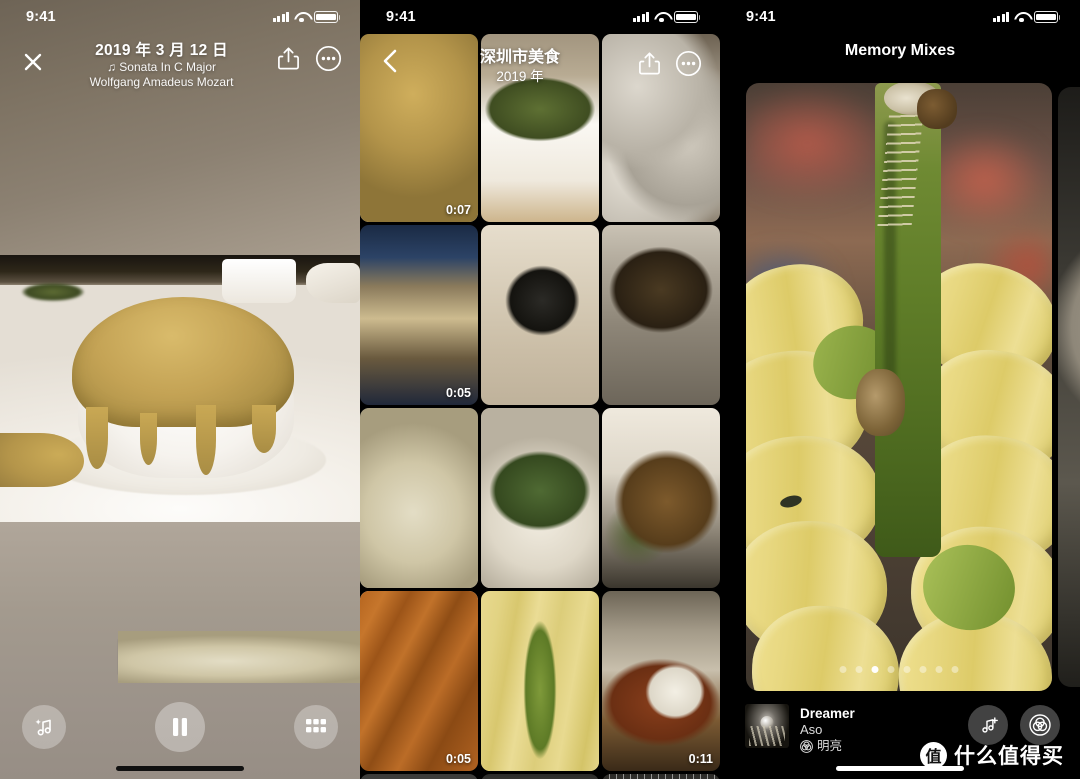  I want to click on player-controls, so click(180, 727).